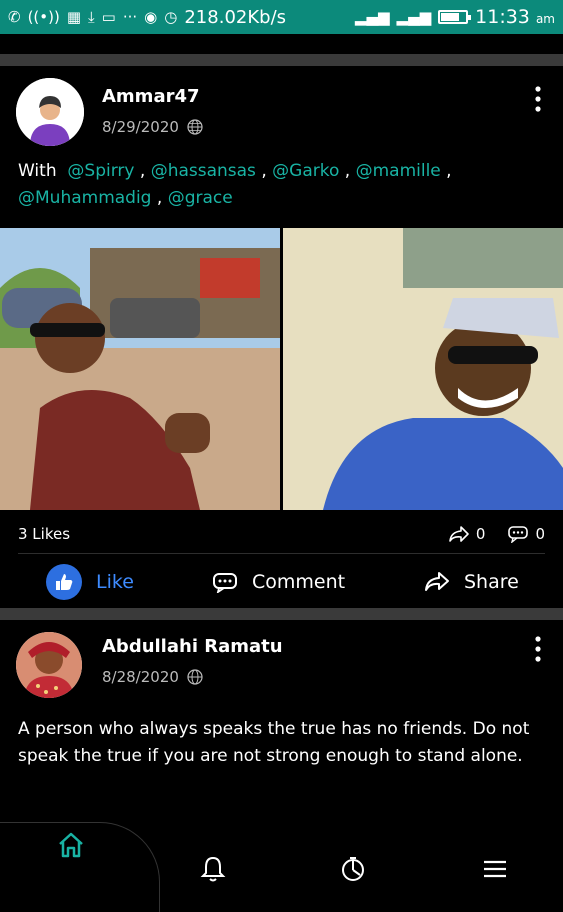 This screenshot has height=912, width=563. I want to click on comments-count: 0, so click(526, 534).